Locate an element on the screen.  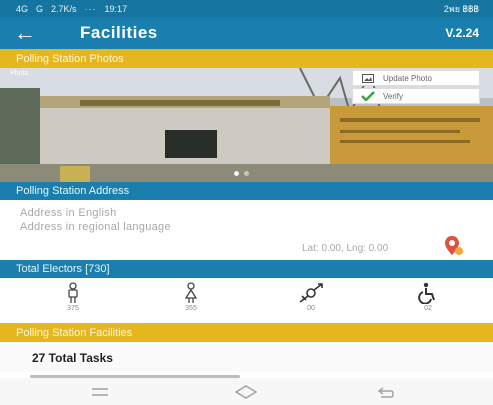
elector-third-gender: 00 is located at coordinates (311, 300).